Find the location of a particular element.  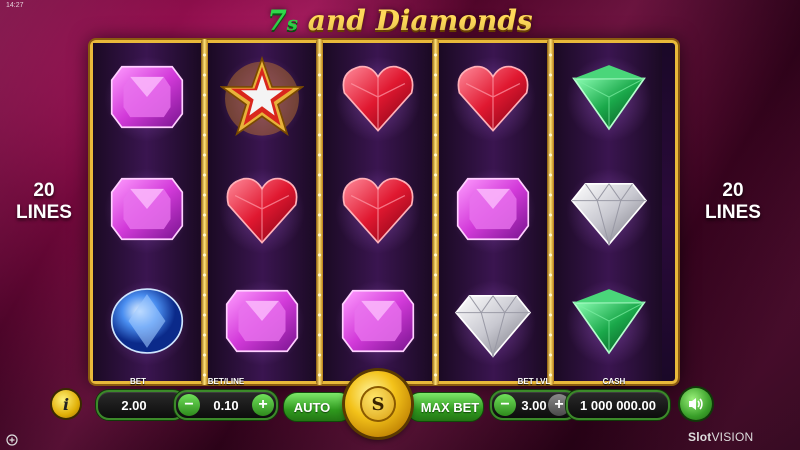

title-seven: 7 is located at coordinates (277, 20).